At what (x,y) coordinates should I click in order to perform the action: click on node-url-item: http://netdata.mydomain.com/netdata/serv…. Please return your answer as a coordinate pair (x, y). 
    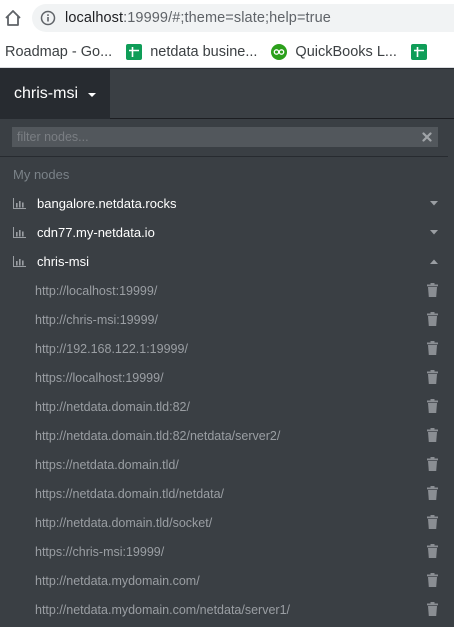
    Looking at the image, I should click on (224, 609).